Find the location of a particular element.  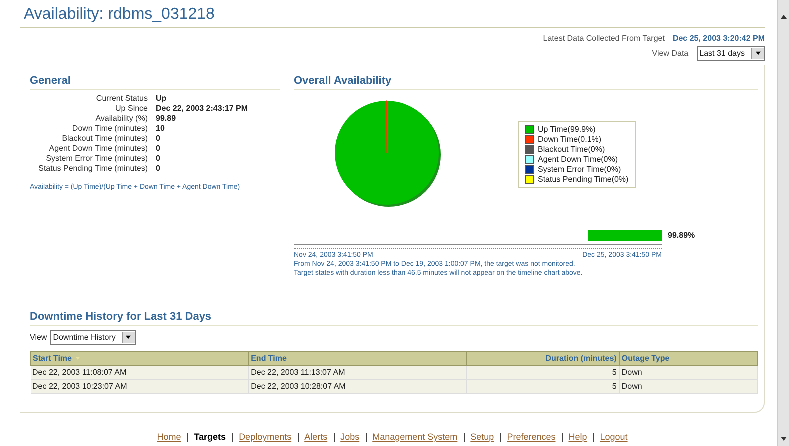

legend-label: Status Pending Time(0%) is located at coordinates (583, 179).